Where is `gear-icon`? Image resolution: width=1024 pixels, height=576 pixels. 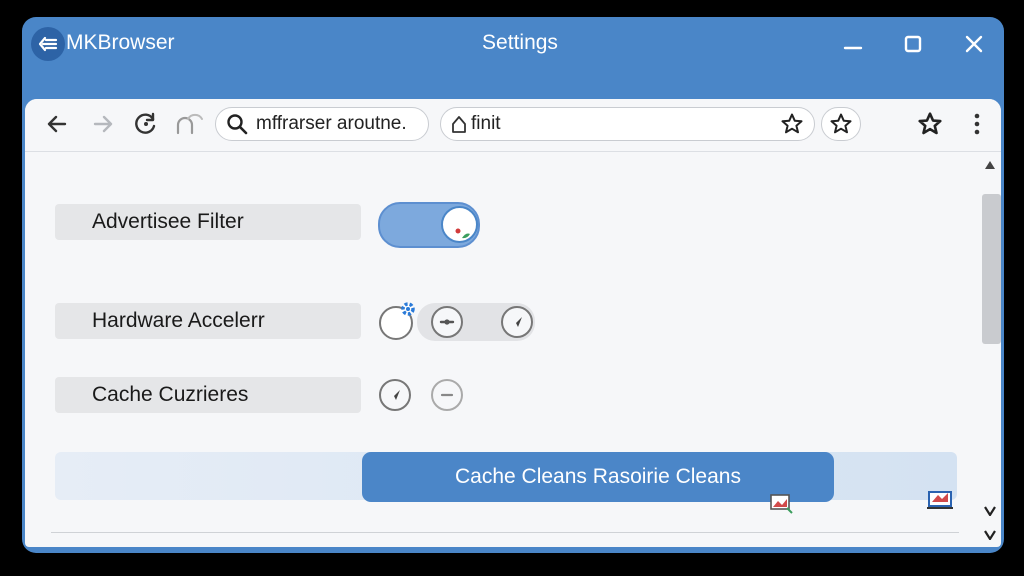
gear-icon is located at coordinates (408, 309).